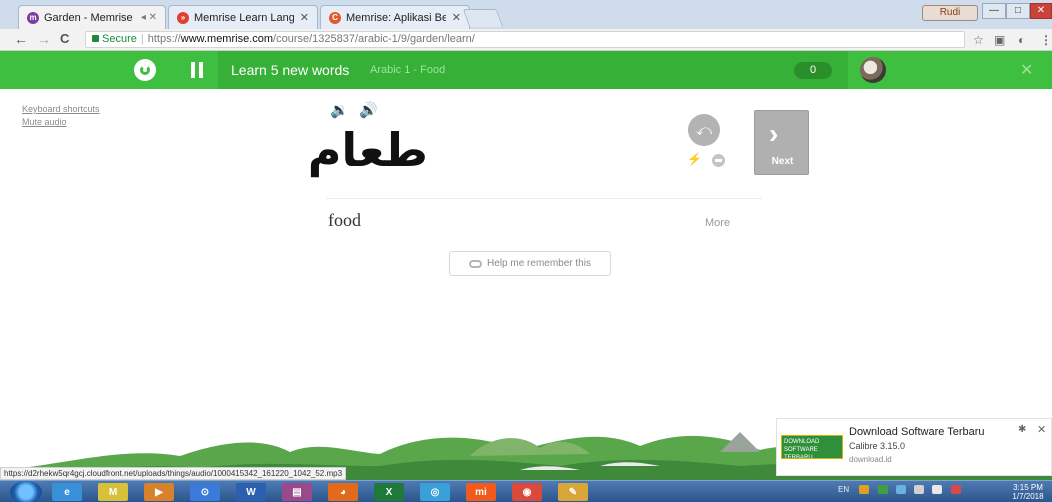 The width and height of the screenshot is (1052, 502). I want to click on minus-circle-icon, so click(718, 160).